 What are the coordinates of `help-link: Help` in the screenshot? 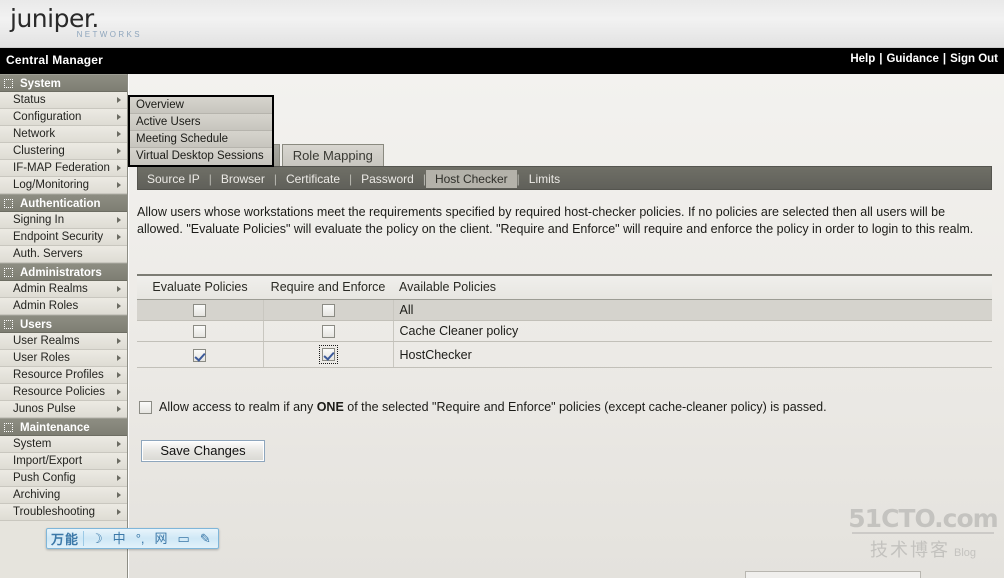 It's located at (862, 59).